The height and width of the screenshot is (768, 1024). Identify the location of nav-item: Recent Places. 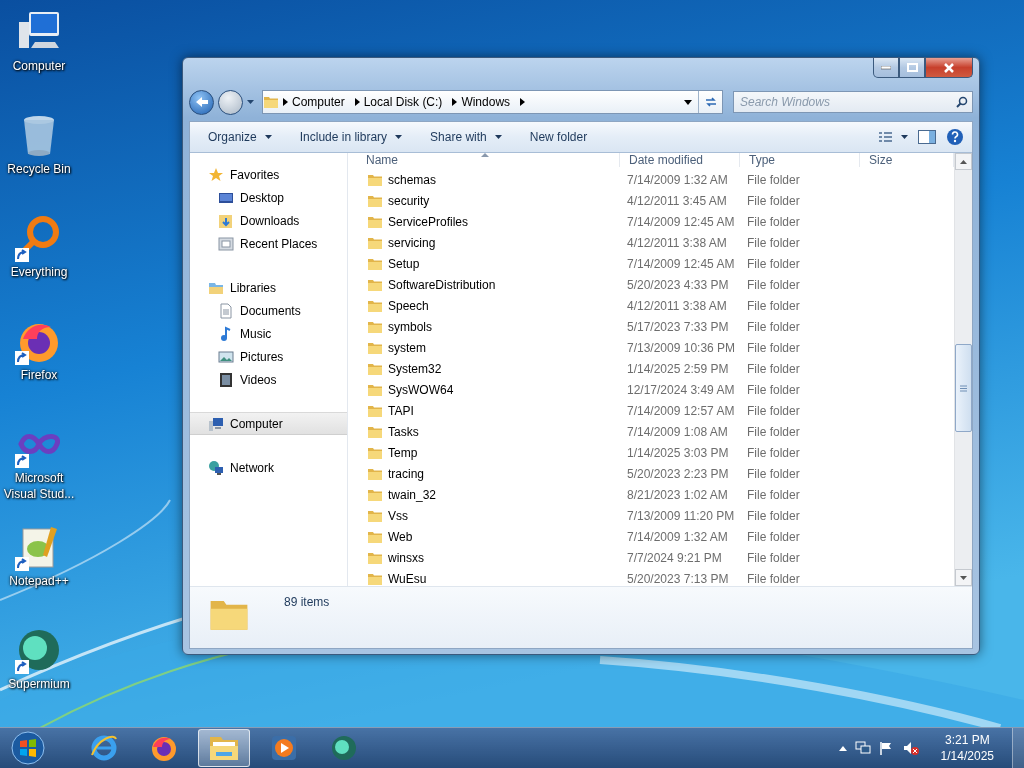
(268, 243).